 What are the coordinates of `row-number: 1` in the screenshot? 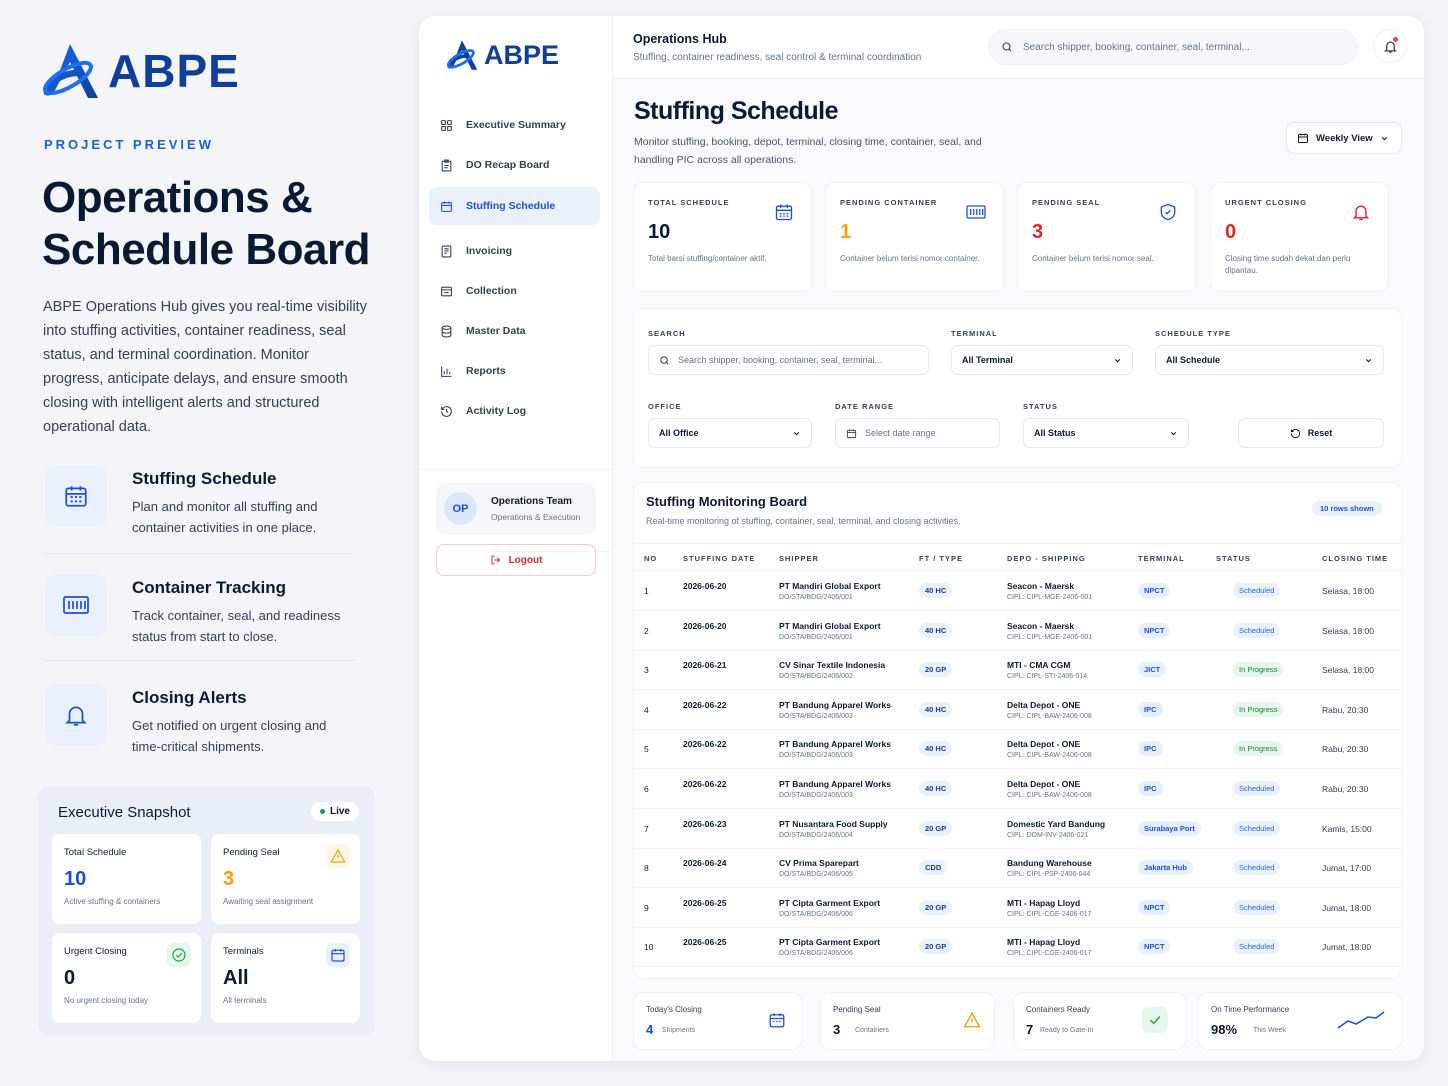 It's located at (646, 591).